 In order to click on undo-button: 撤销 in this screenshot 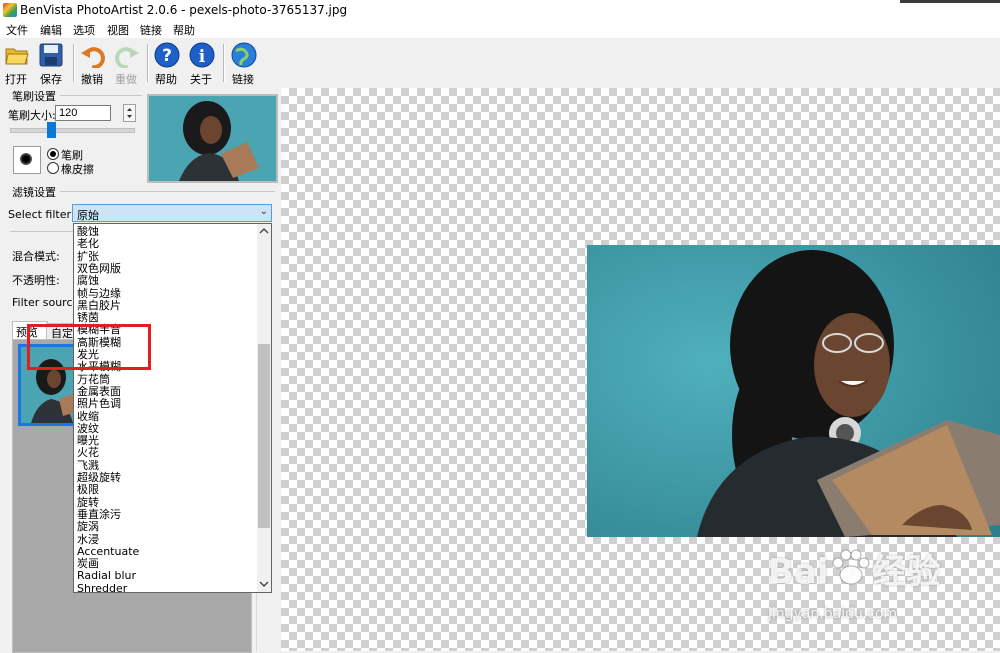, I will do `click(93, 63)`.